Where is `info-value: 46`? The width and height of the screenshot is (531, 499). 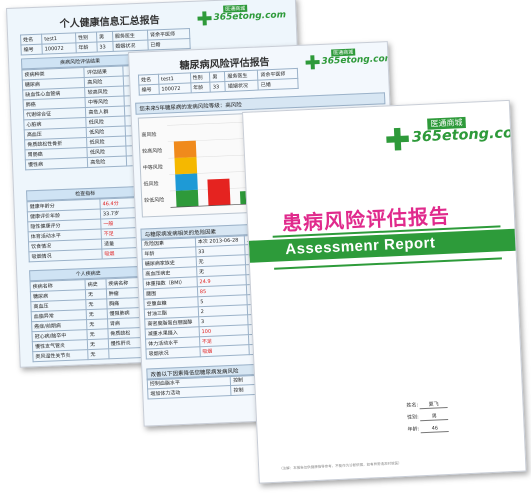
info-value: 46 is located at coordinates (435, 429).